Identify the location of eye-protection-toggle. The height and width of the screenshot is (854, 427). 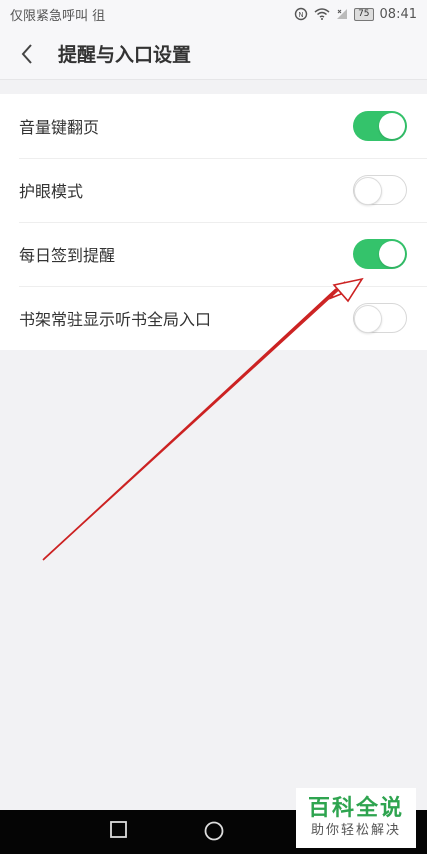
(380, 190).